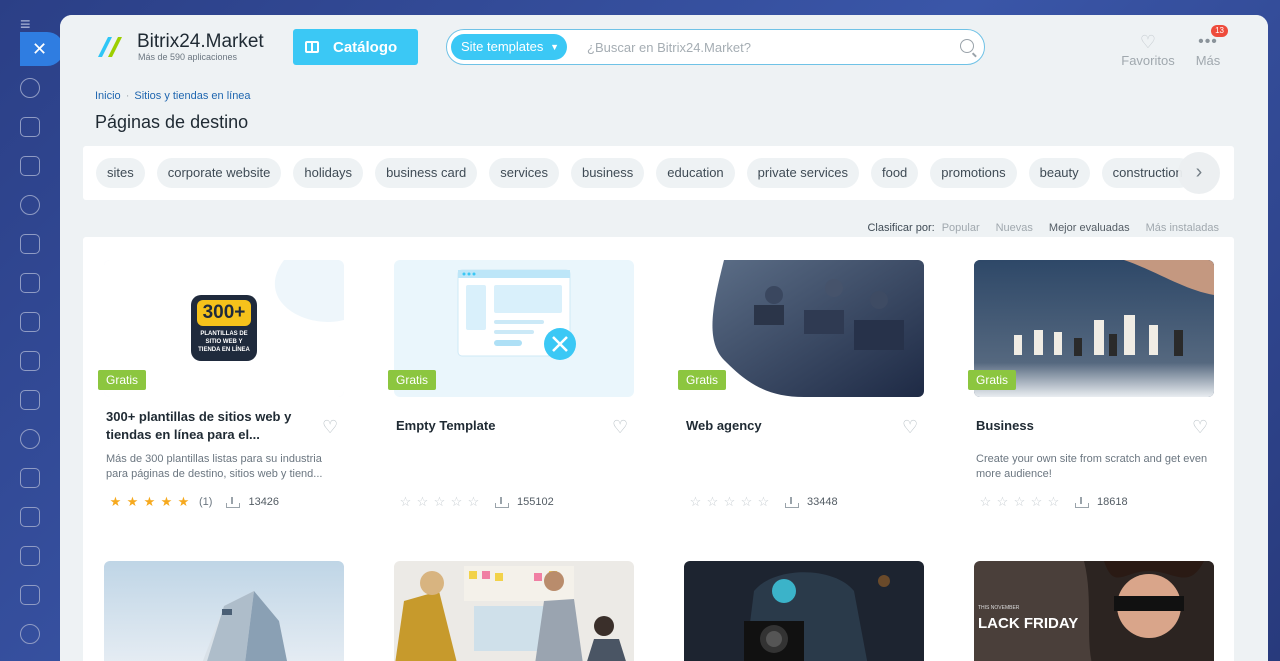 This screenshot has height=661, width=1280. Describe the element at coordinates (695, 173) in the screenshot. I see `tag-education: education` at that location.